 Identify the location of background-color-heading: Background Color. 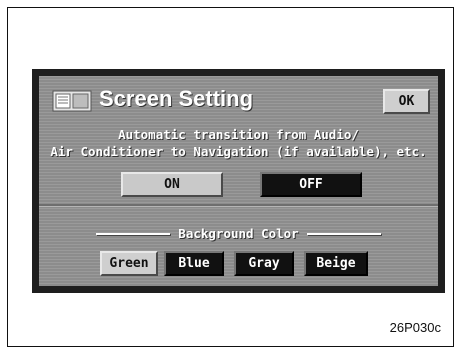
(239, 233).